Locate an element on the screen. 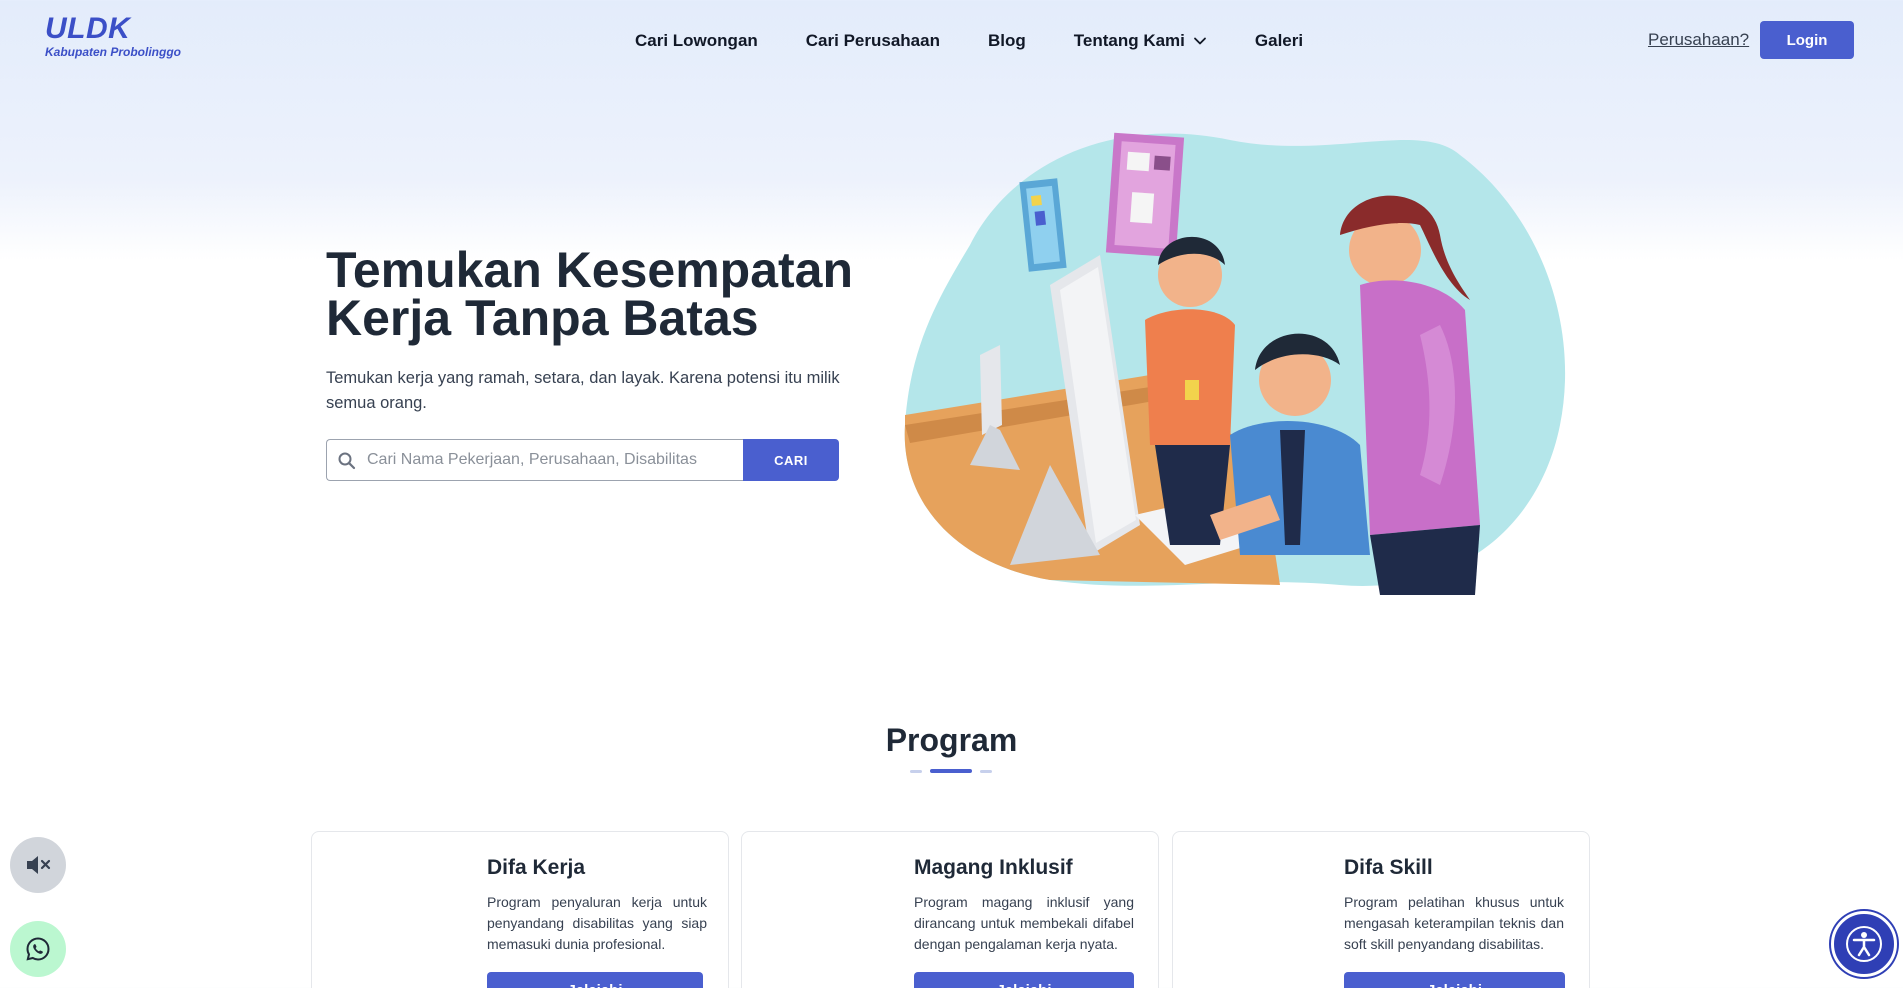 The height and width of the screenshot is (988, 1903). nav-label: Galeri is located at coordinates (1279, 40).